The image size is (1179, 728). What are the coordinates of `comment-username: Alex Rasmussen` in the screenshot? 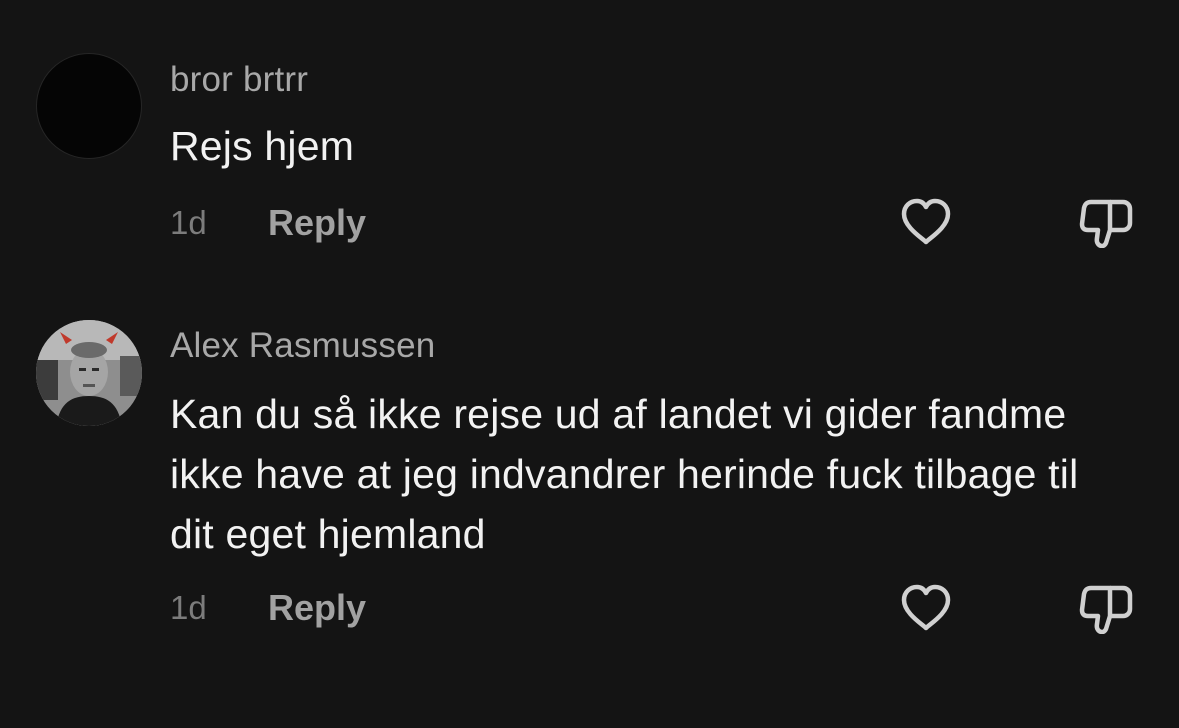 It's located at (302, 346).